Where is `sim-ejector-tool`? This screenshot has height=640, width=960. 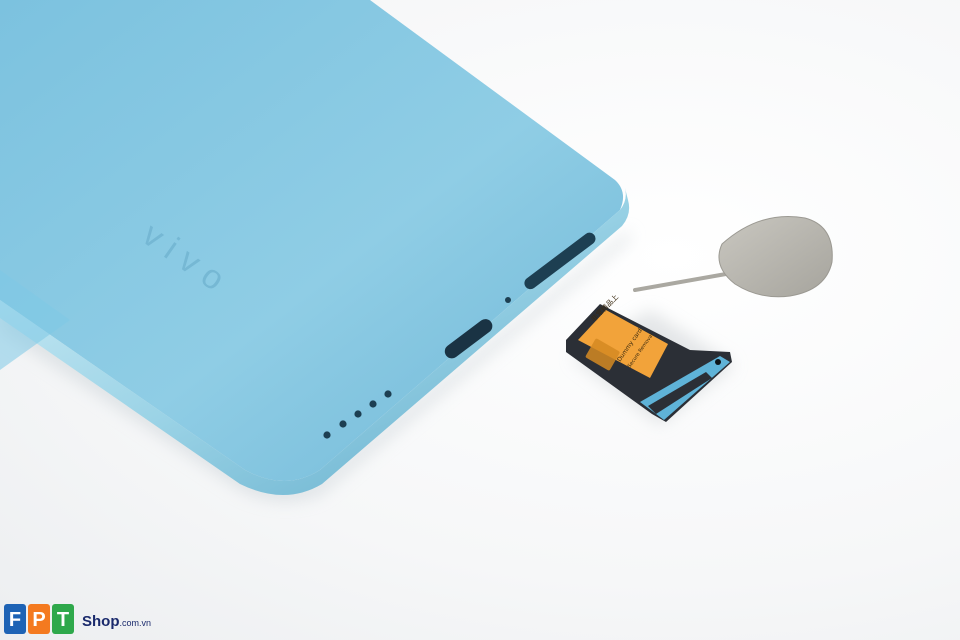
sim-ejector-tool is located at coordinates (733, 256).